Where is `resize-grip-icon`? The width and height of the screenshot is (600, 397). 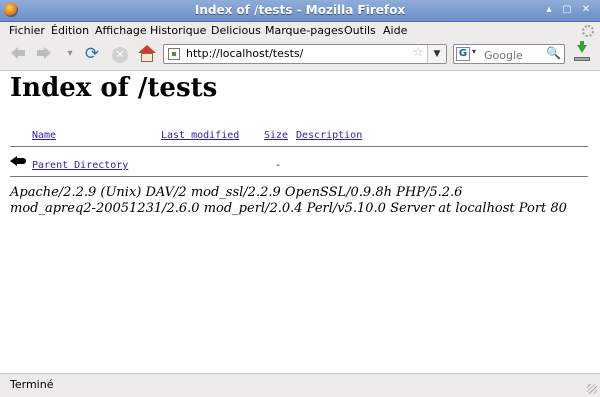 resize-grip-icon is located at coordinates (592, 389).